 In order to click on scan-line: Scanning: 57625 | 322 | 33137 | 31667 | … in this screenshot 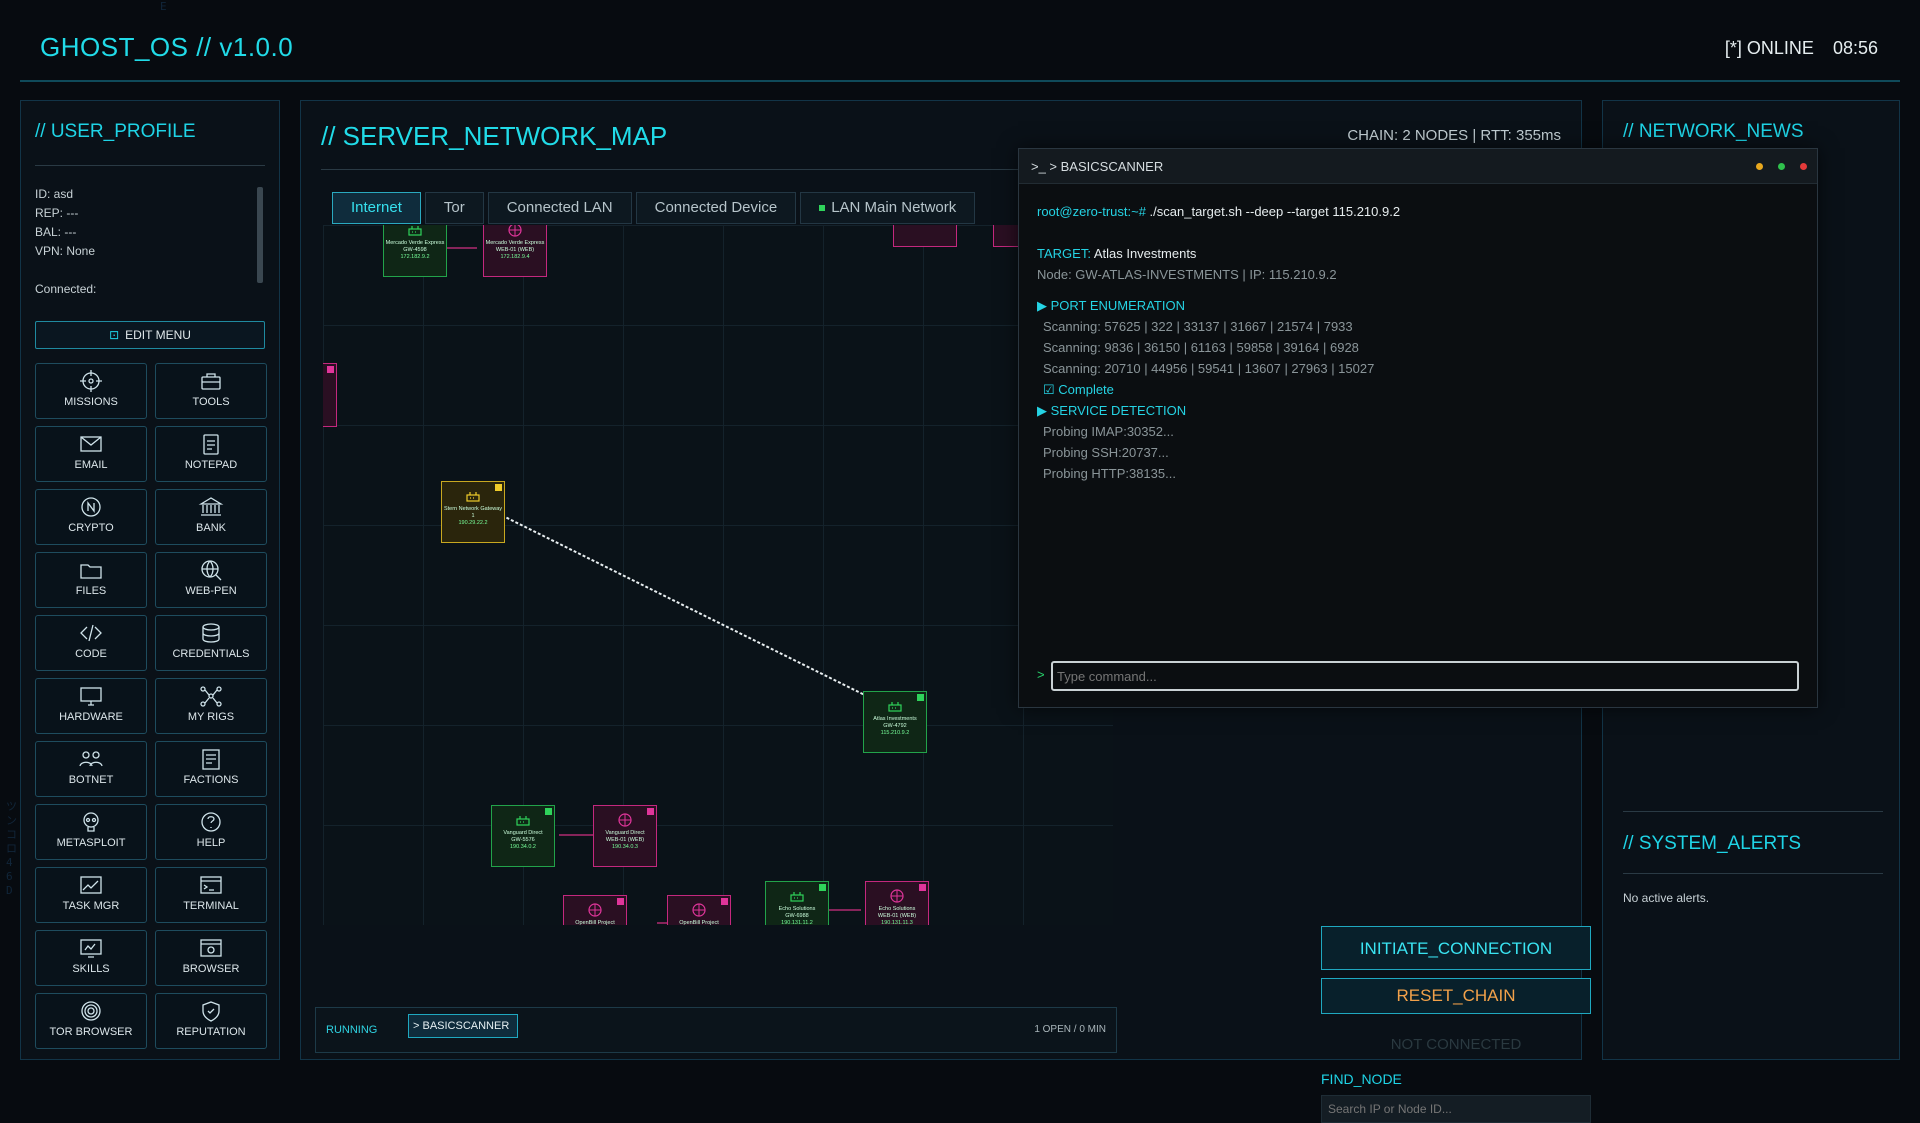, I will do `click(1198, 326)`.